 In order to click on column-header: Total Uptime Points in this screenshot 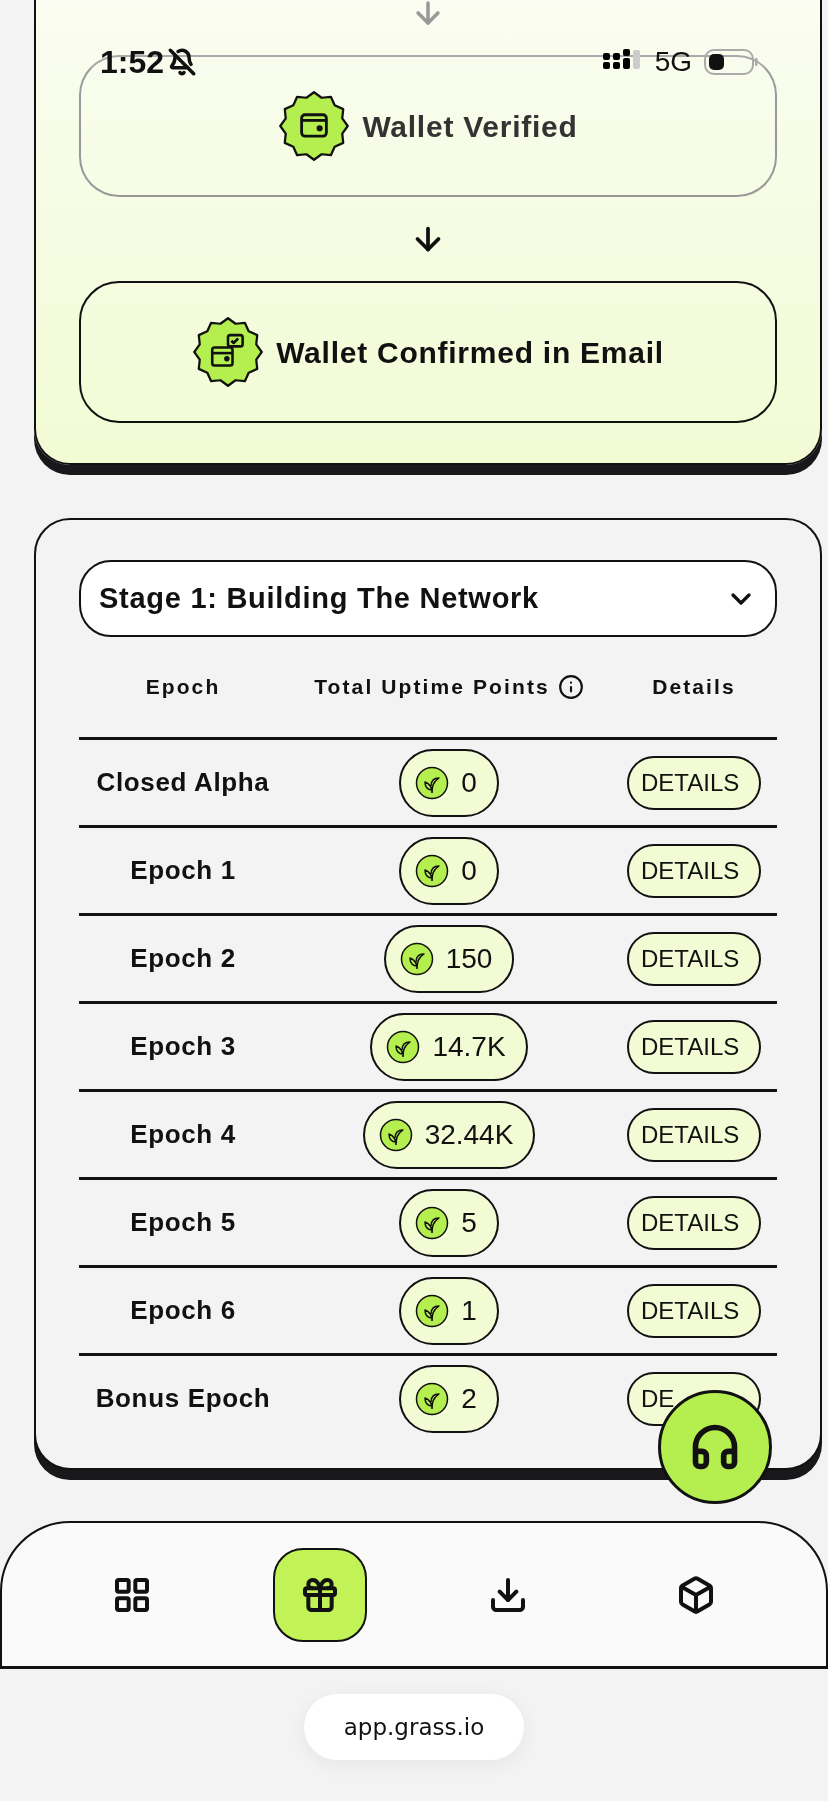, I will do `click(432, 687)`.